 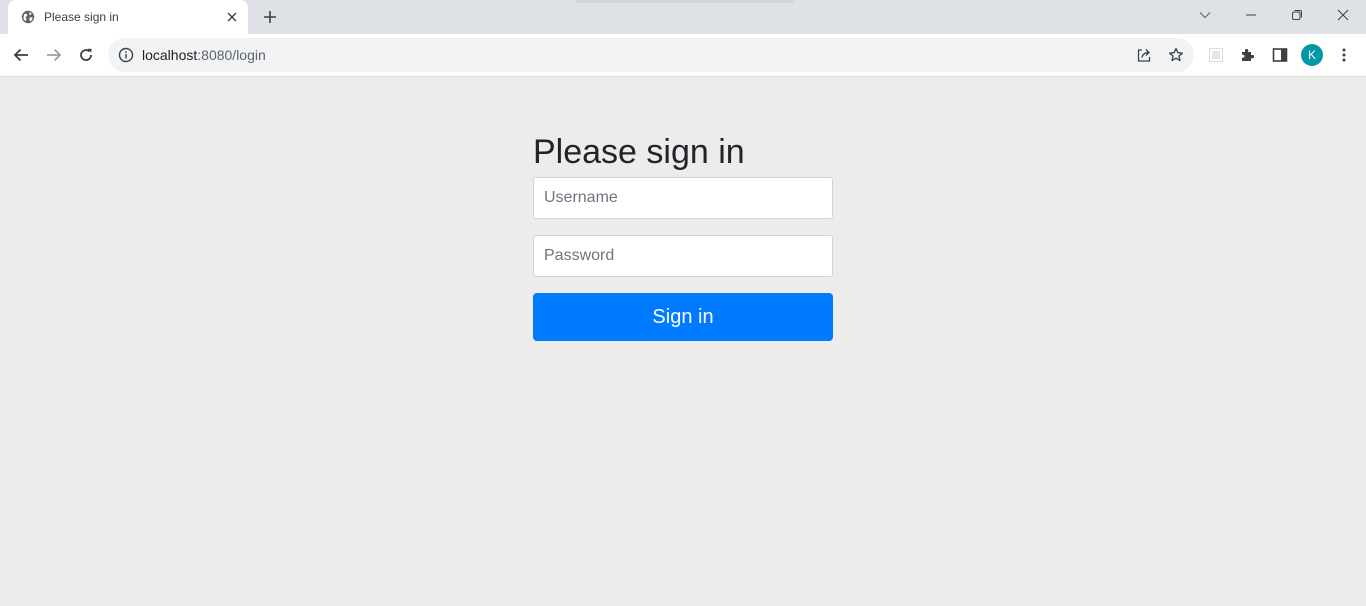 What do you see at coordinates (1312, 55) in the screenshot?
I see `avatar: K` at bounding box center [1312, 55].